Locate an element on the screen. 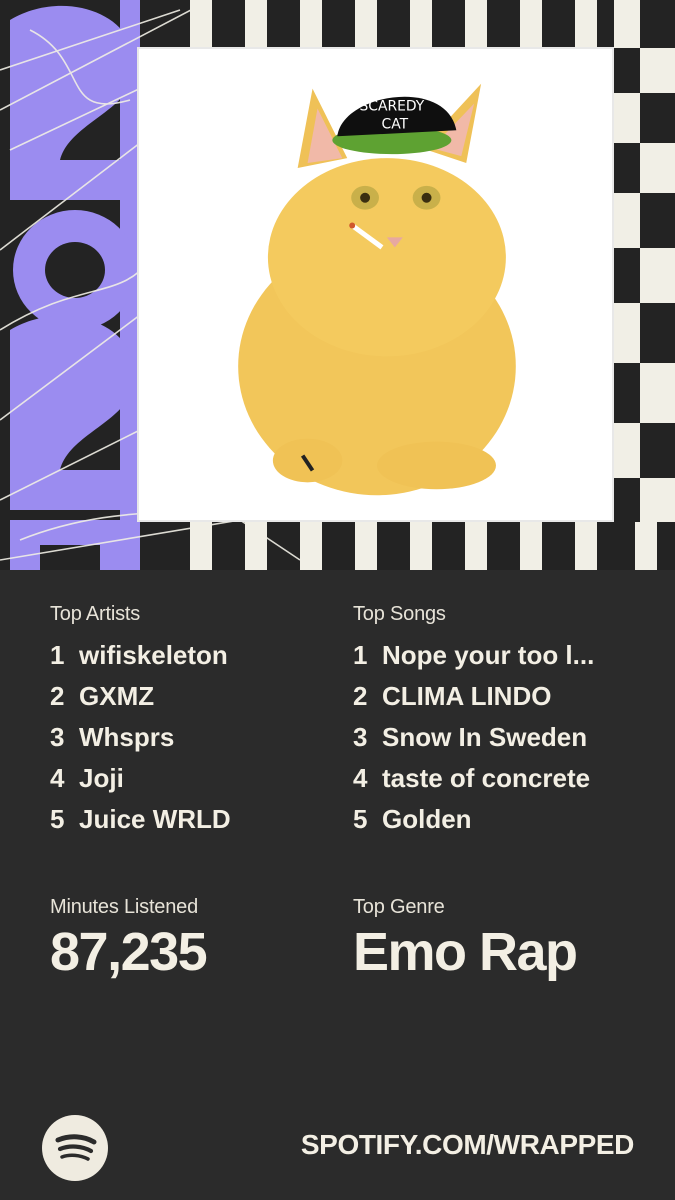 The height and width of the screenshot is (1200, 675). artist-name: GXMZ is located at coordinates (117, 696).